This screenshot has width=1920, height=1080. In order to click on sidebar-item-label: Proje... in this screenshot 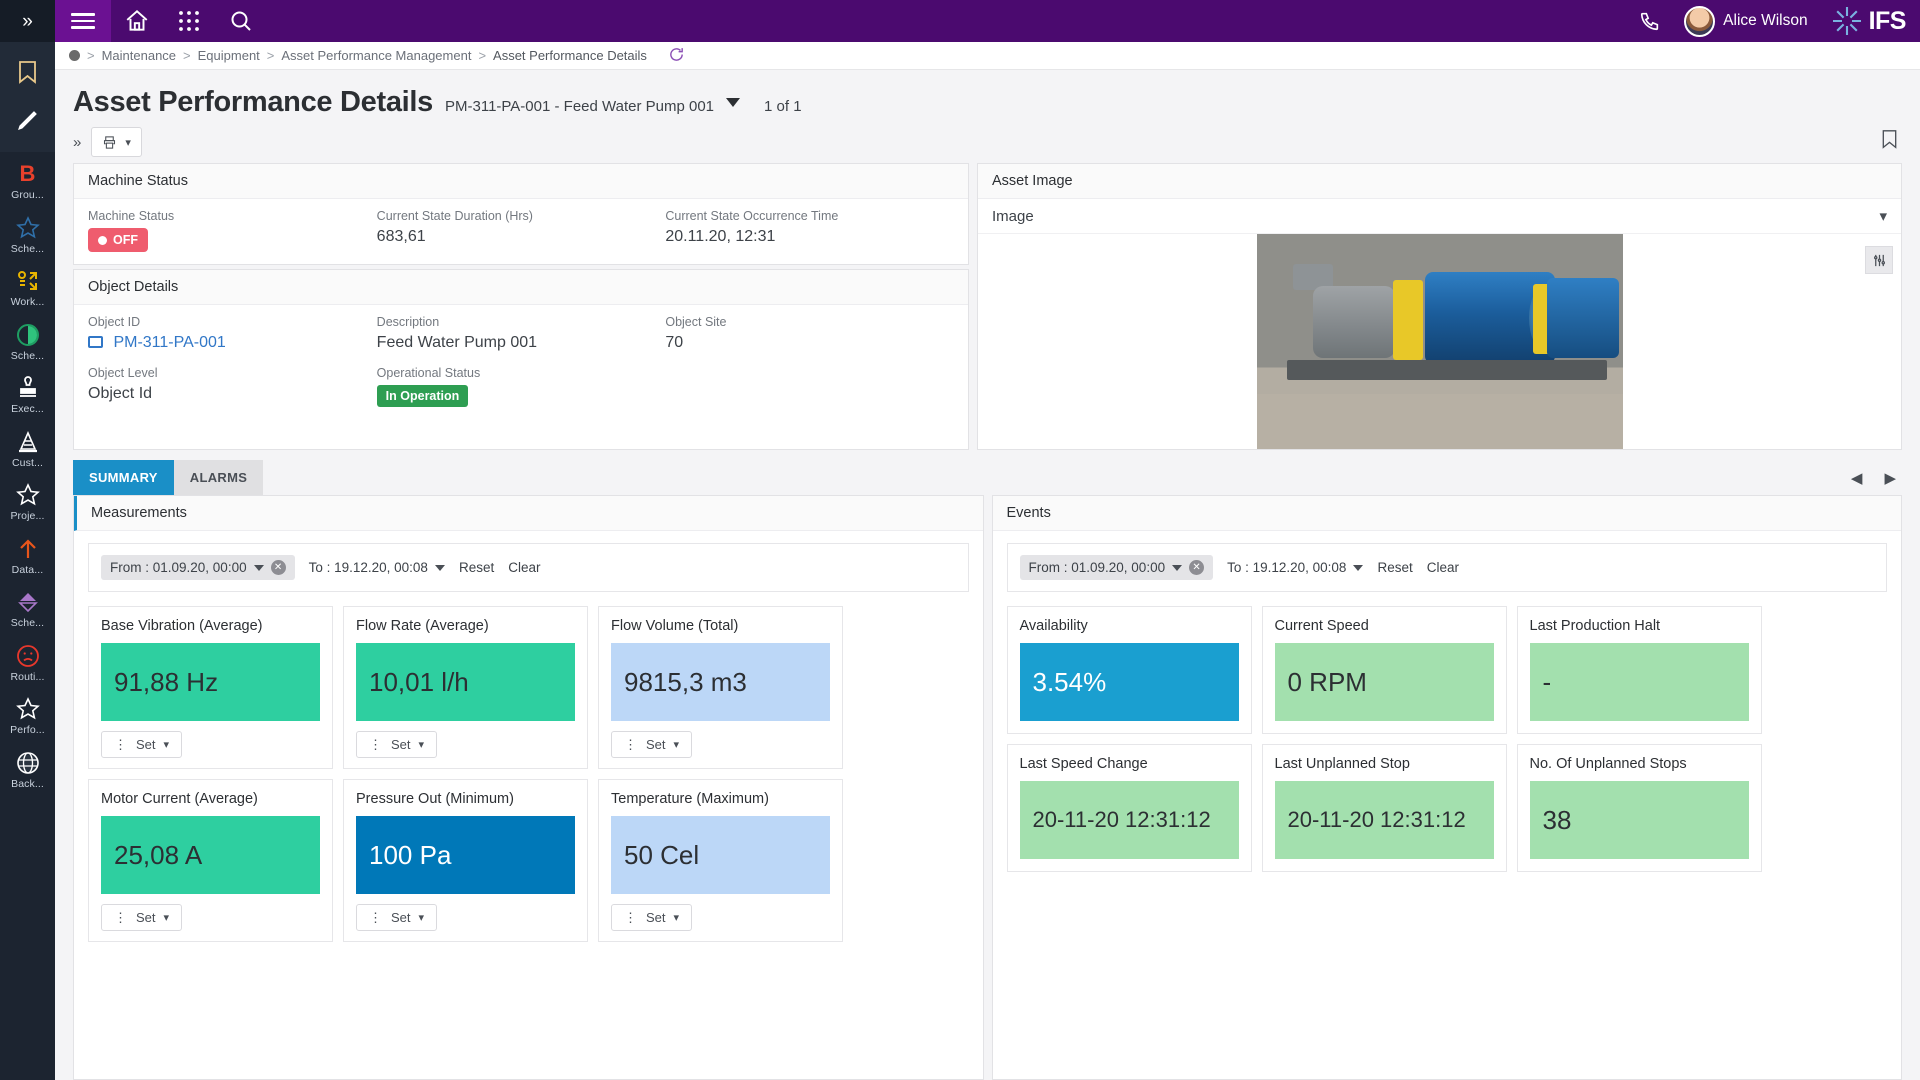, I will do `click(27, 516)`.